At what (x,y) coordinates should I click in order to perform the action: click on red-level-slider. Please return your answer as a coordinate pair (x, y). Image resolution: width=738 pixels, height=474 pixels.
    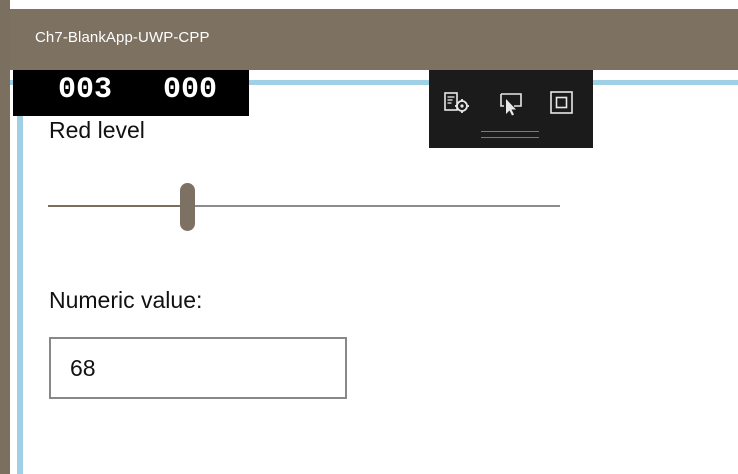
    Looking at the image, I should click on (304, 207).